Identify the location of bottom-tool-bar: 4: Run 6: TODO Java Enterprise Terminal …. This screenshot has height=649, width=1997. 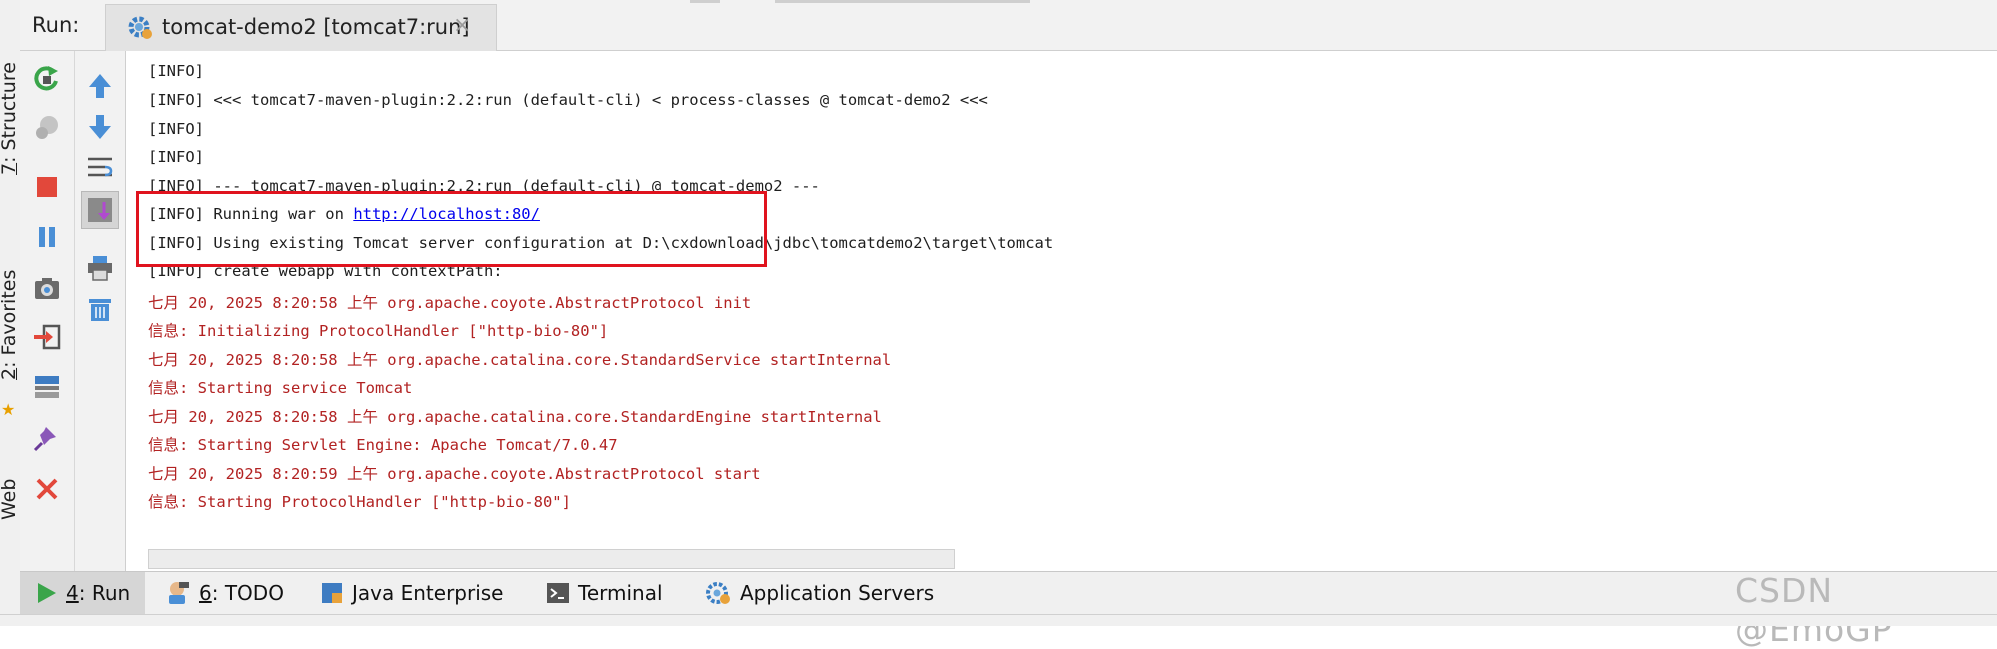
(1008, 592).